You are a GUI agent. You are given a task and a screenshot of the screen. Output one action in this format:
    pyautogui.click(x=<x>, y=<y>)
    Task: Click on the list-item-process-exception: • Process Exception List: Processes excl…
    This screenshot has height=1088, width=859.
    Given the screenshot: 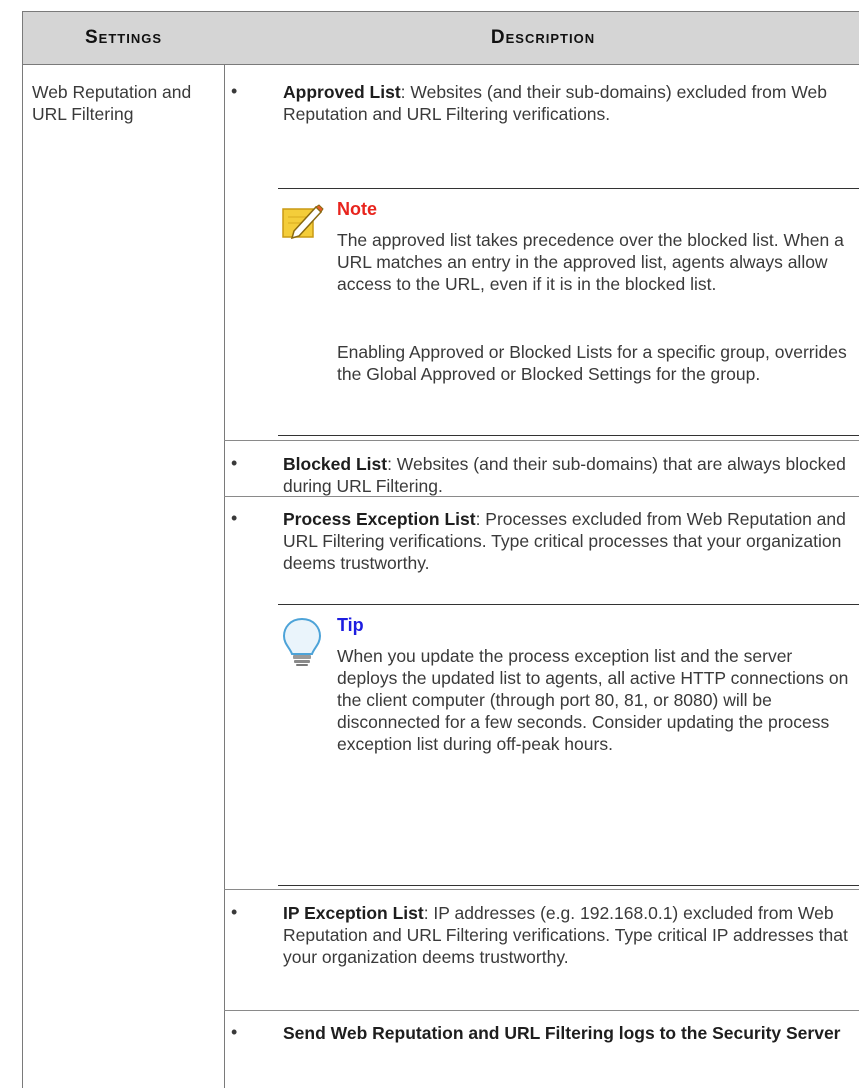 What is the action you would take?
    pyautogui.click(x=541, y=546)
    